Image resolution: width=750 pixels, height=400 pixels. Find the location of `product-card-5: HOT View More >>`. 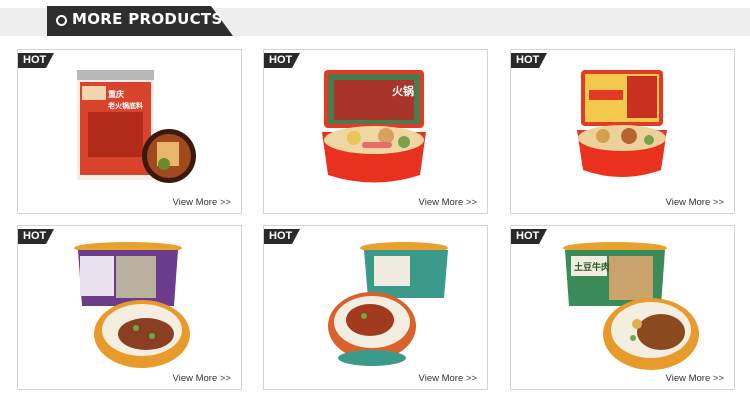

product-card-5: HOT View More >> is located at coordinates (375, 307).